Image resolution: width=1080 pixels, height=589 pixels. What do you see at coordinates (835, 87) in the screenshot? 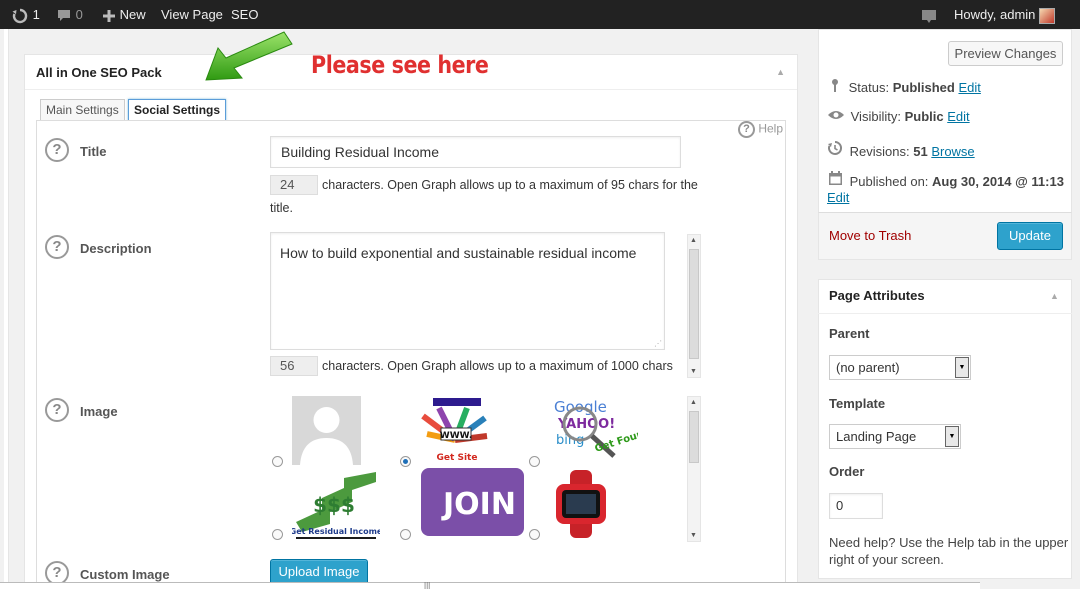
I see `pin-icon` at bounding box center [835, 87].